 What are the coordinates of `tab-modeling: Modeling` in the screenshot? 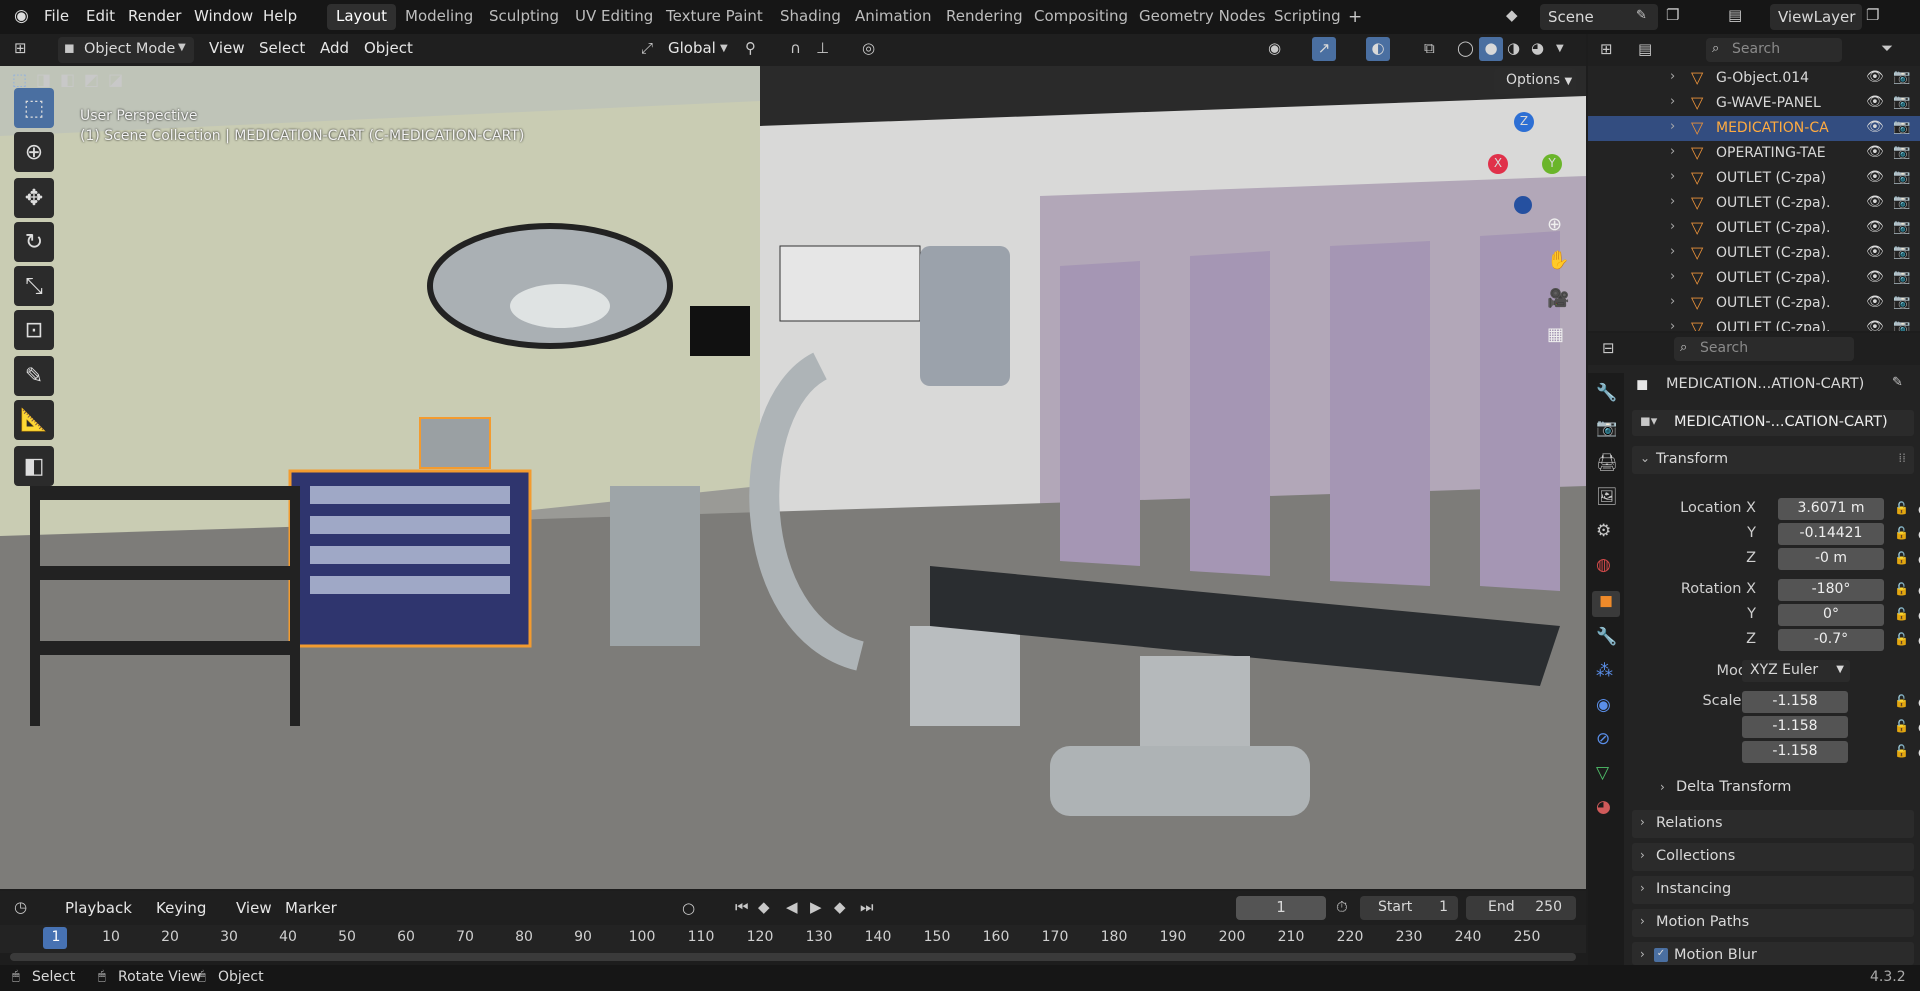 It's located at (439, 17).